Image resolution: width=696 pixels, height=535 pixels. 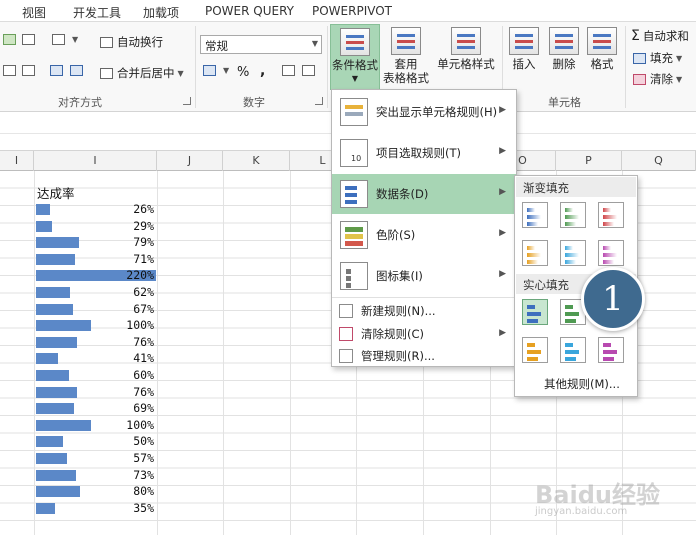 What do you see at coordinates (131, 42) in the screenshot?
I see `wrap-text-button: 自动换行` at bounding box center [131, 42].